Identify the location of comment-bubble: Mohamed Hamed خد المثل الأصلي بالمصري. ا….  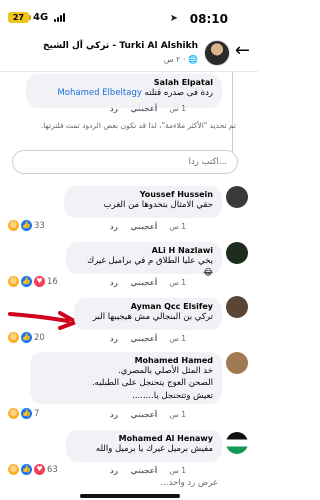
(126, 378).